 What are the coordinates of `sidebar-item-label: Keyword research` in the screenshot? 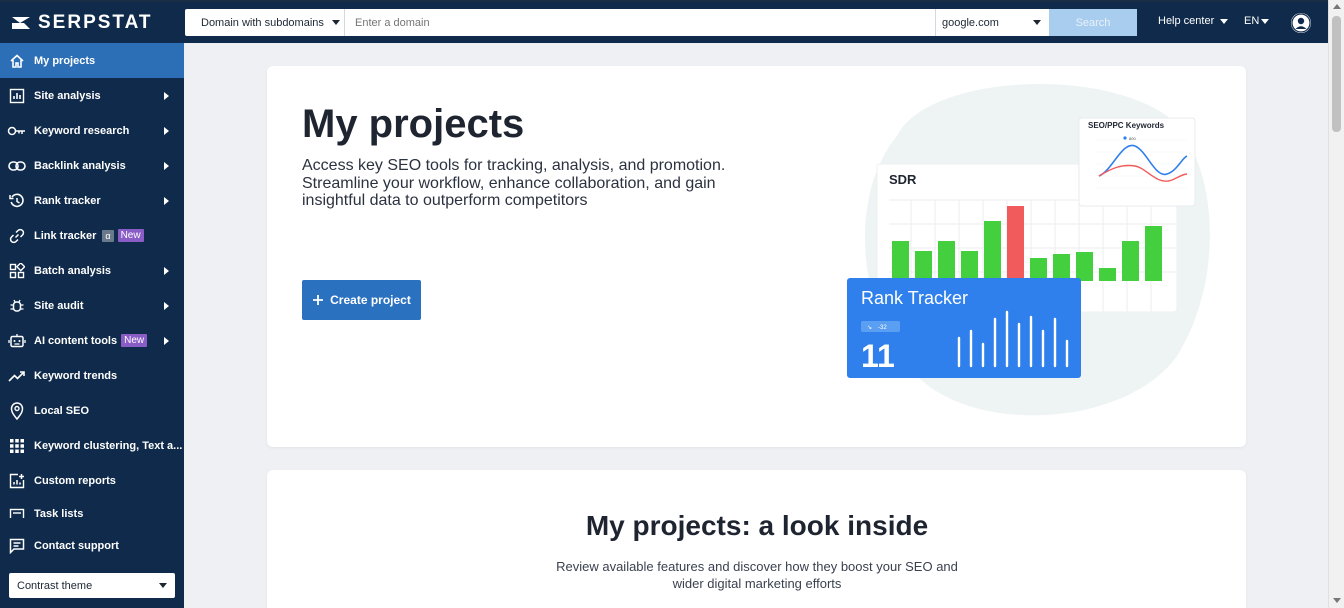 It's located at (82, 130).